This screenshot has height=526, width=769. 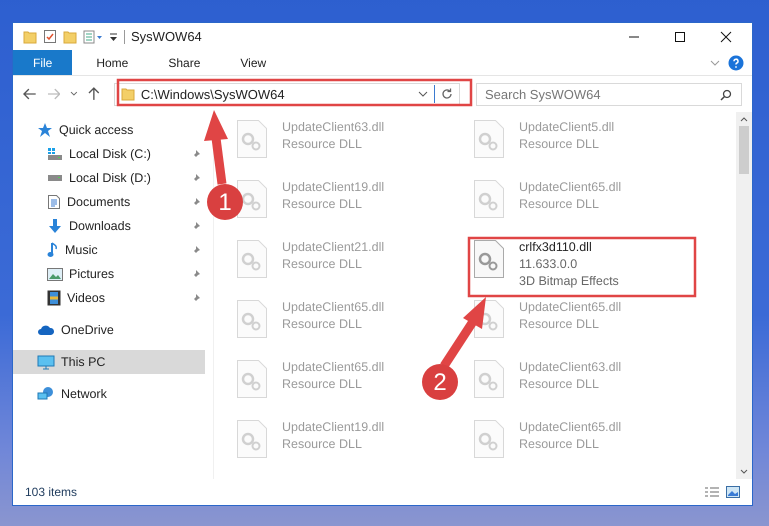 I want to click on dll-file-icon, so click(x=489, y=259).